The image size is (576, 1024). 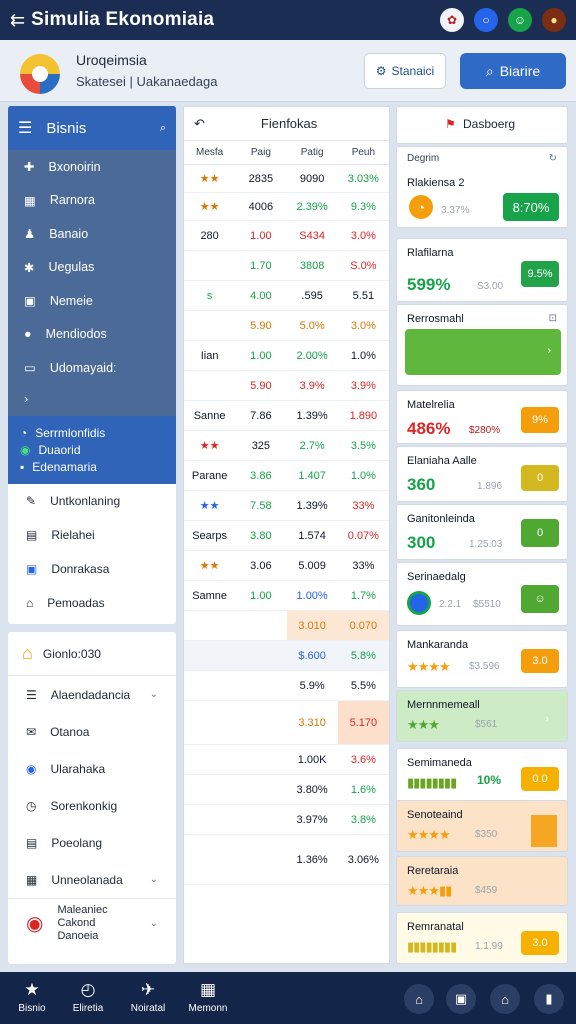 What do you see at coordinates (92, 268) in the screenshot?
I see `sidebar-item: ✱ Uegulas` at bounding box center [92, 268].